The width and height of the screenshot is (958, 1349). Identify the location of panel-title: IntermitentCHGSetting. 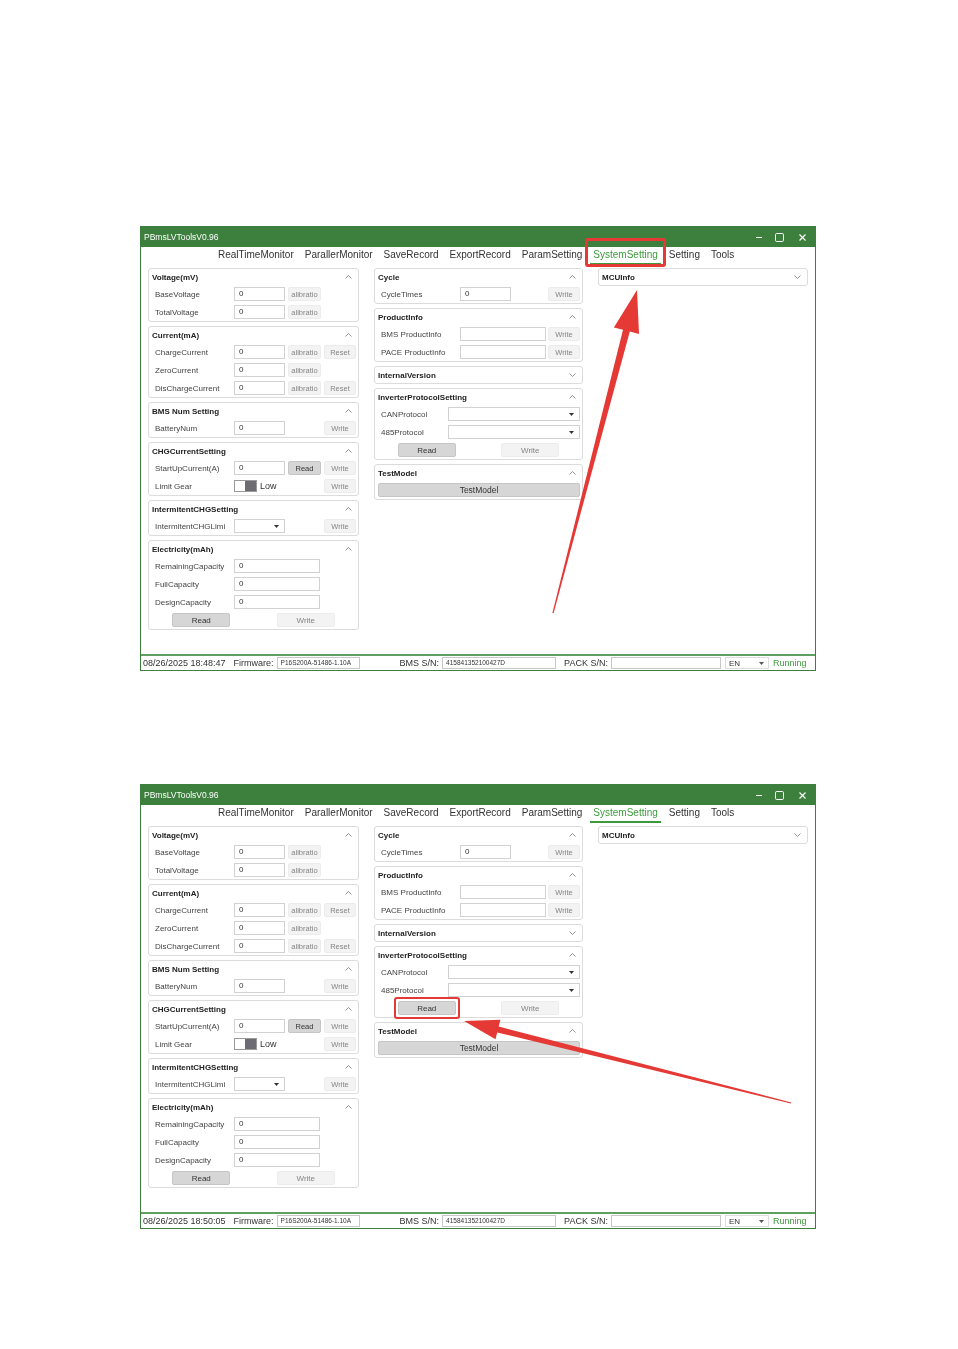
(195, 509).